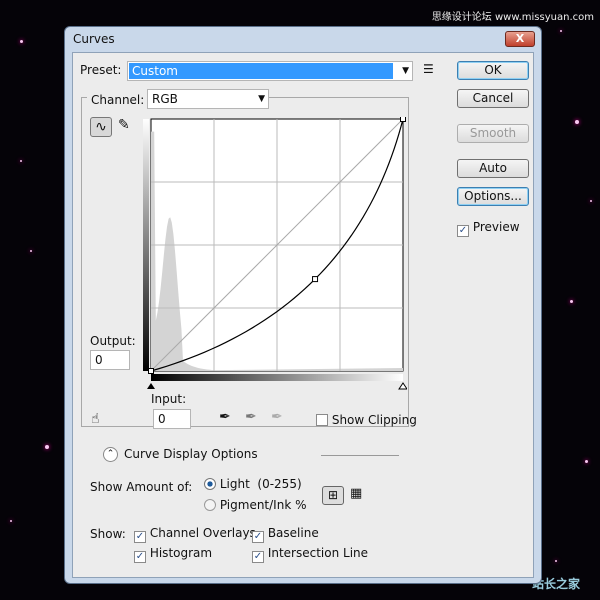 This screenshot has height=600, width=600. Describe the element at coordinates (318, 553) in the screenshot. I see `intersection-line-label: Intersection Line` at that location.